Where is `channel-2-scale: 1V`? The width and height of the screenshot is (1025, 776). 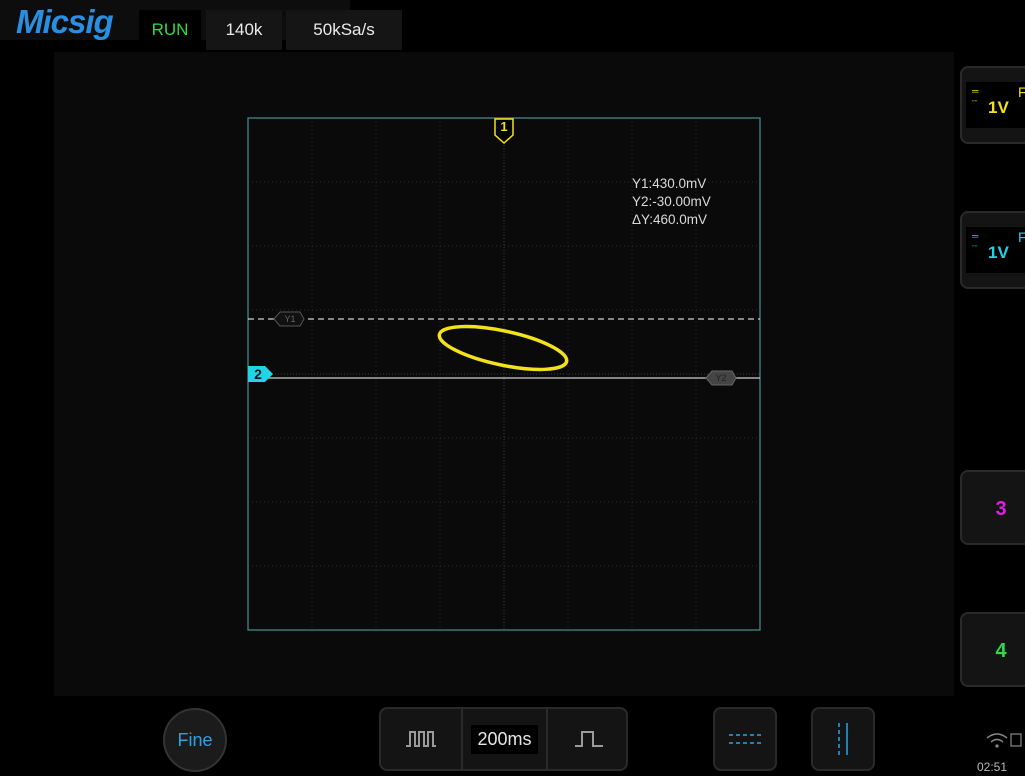 channel-2-scale: 1V is located at coordinates (998, 252).